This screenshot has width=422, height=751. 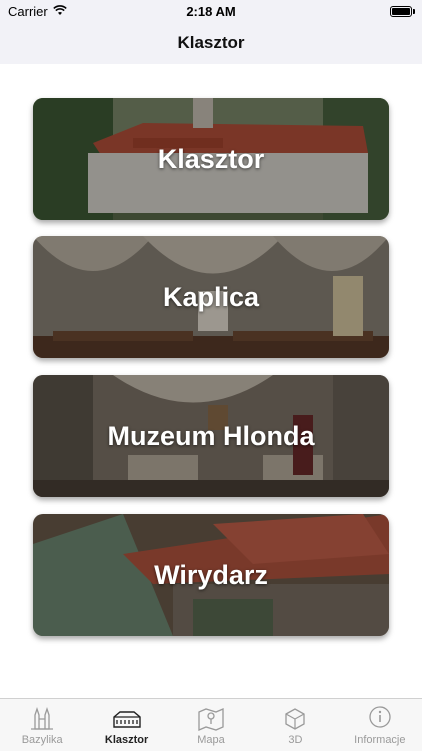 What do you see at coordinates (402, 11) in the screenshot?
I see `battery-icon` at bounding box center [402, 11].